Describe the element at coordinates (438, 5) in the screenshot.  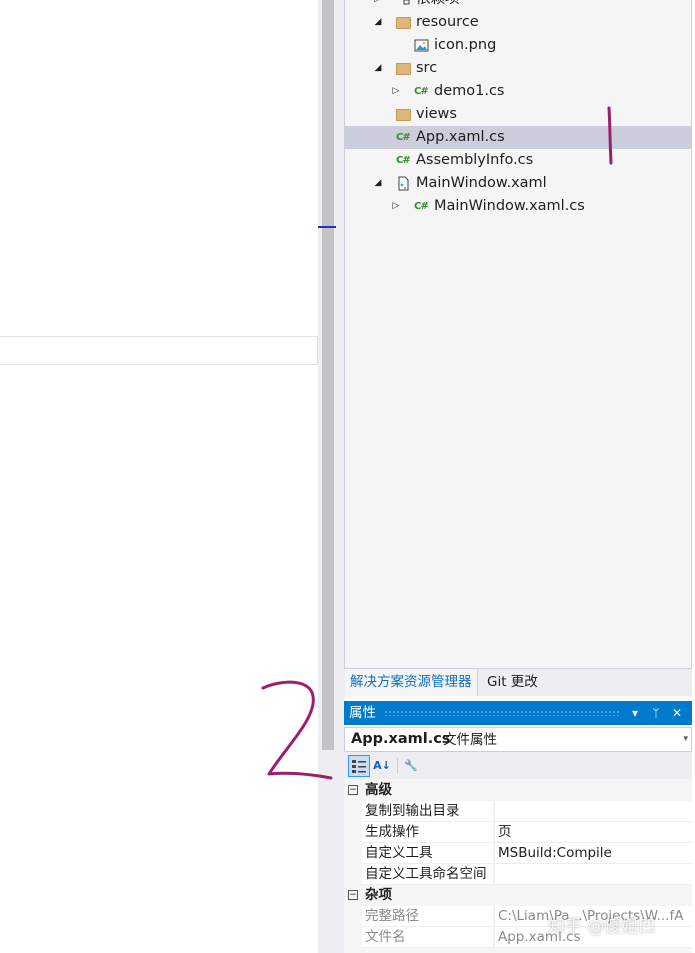
I see `tree-item-label: 依赖项` at that location.